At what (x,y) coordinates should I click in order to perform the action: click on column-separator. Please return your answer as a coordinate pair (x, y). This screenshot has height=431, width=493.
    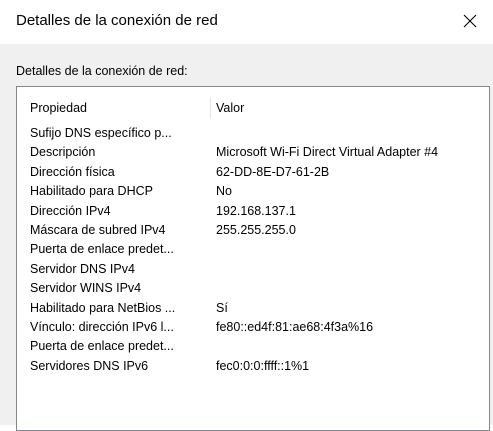
    Looking at the image, I should click on (210, 108).